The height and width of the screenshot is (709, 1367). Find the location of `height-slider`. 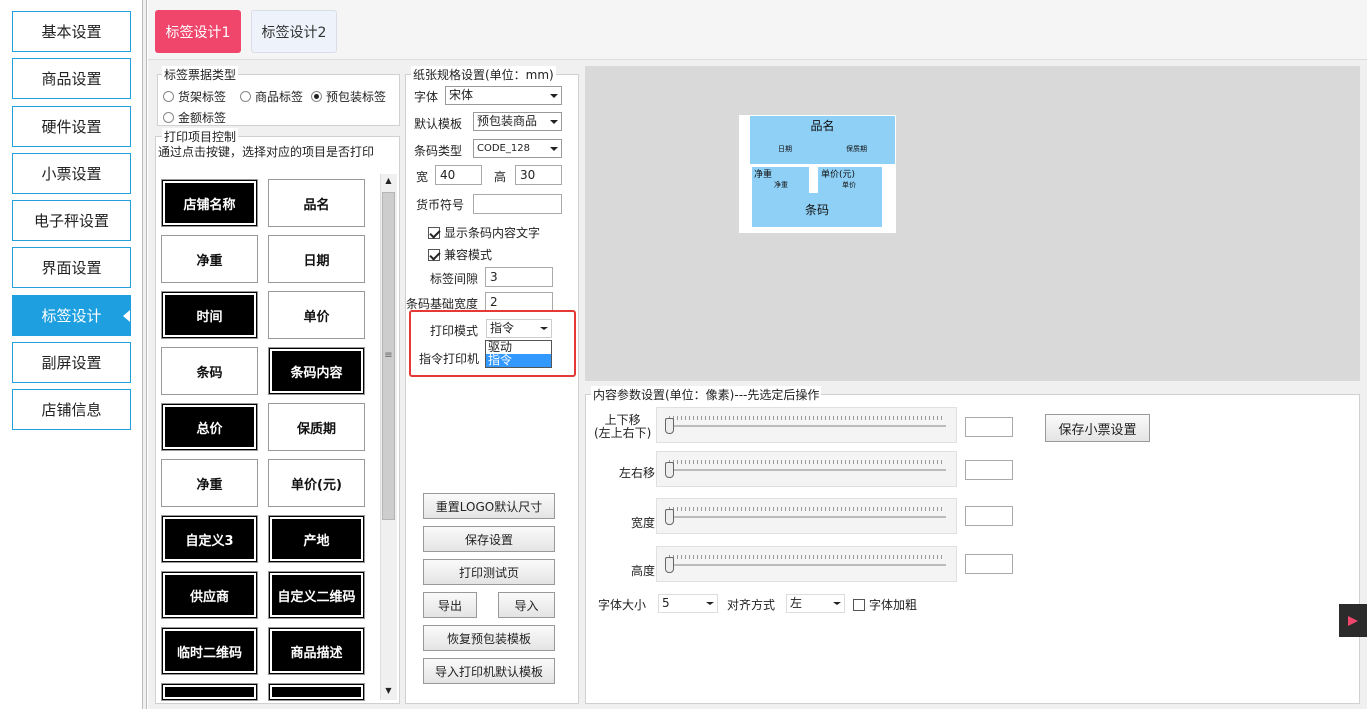

height-slider is located at coordinates (806, 564).